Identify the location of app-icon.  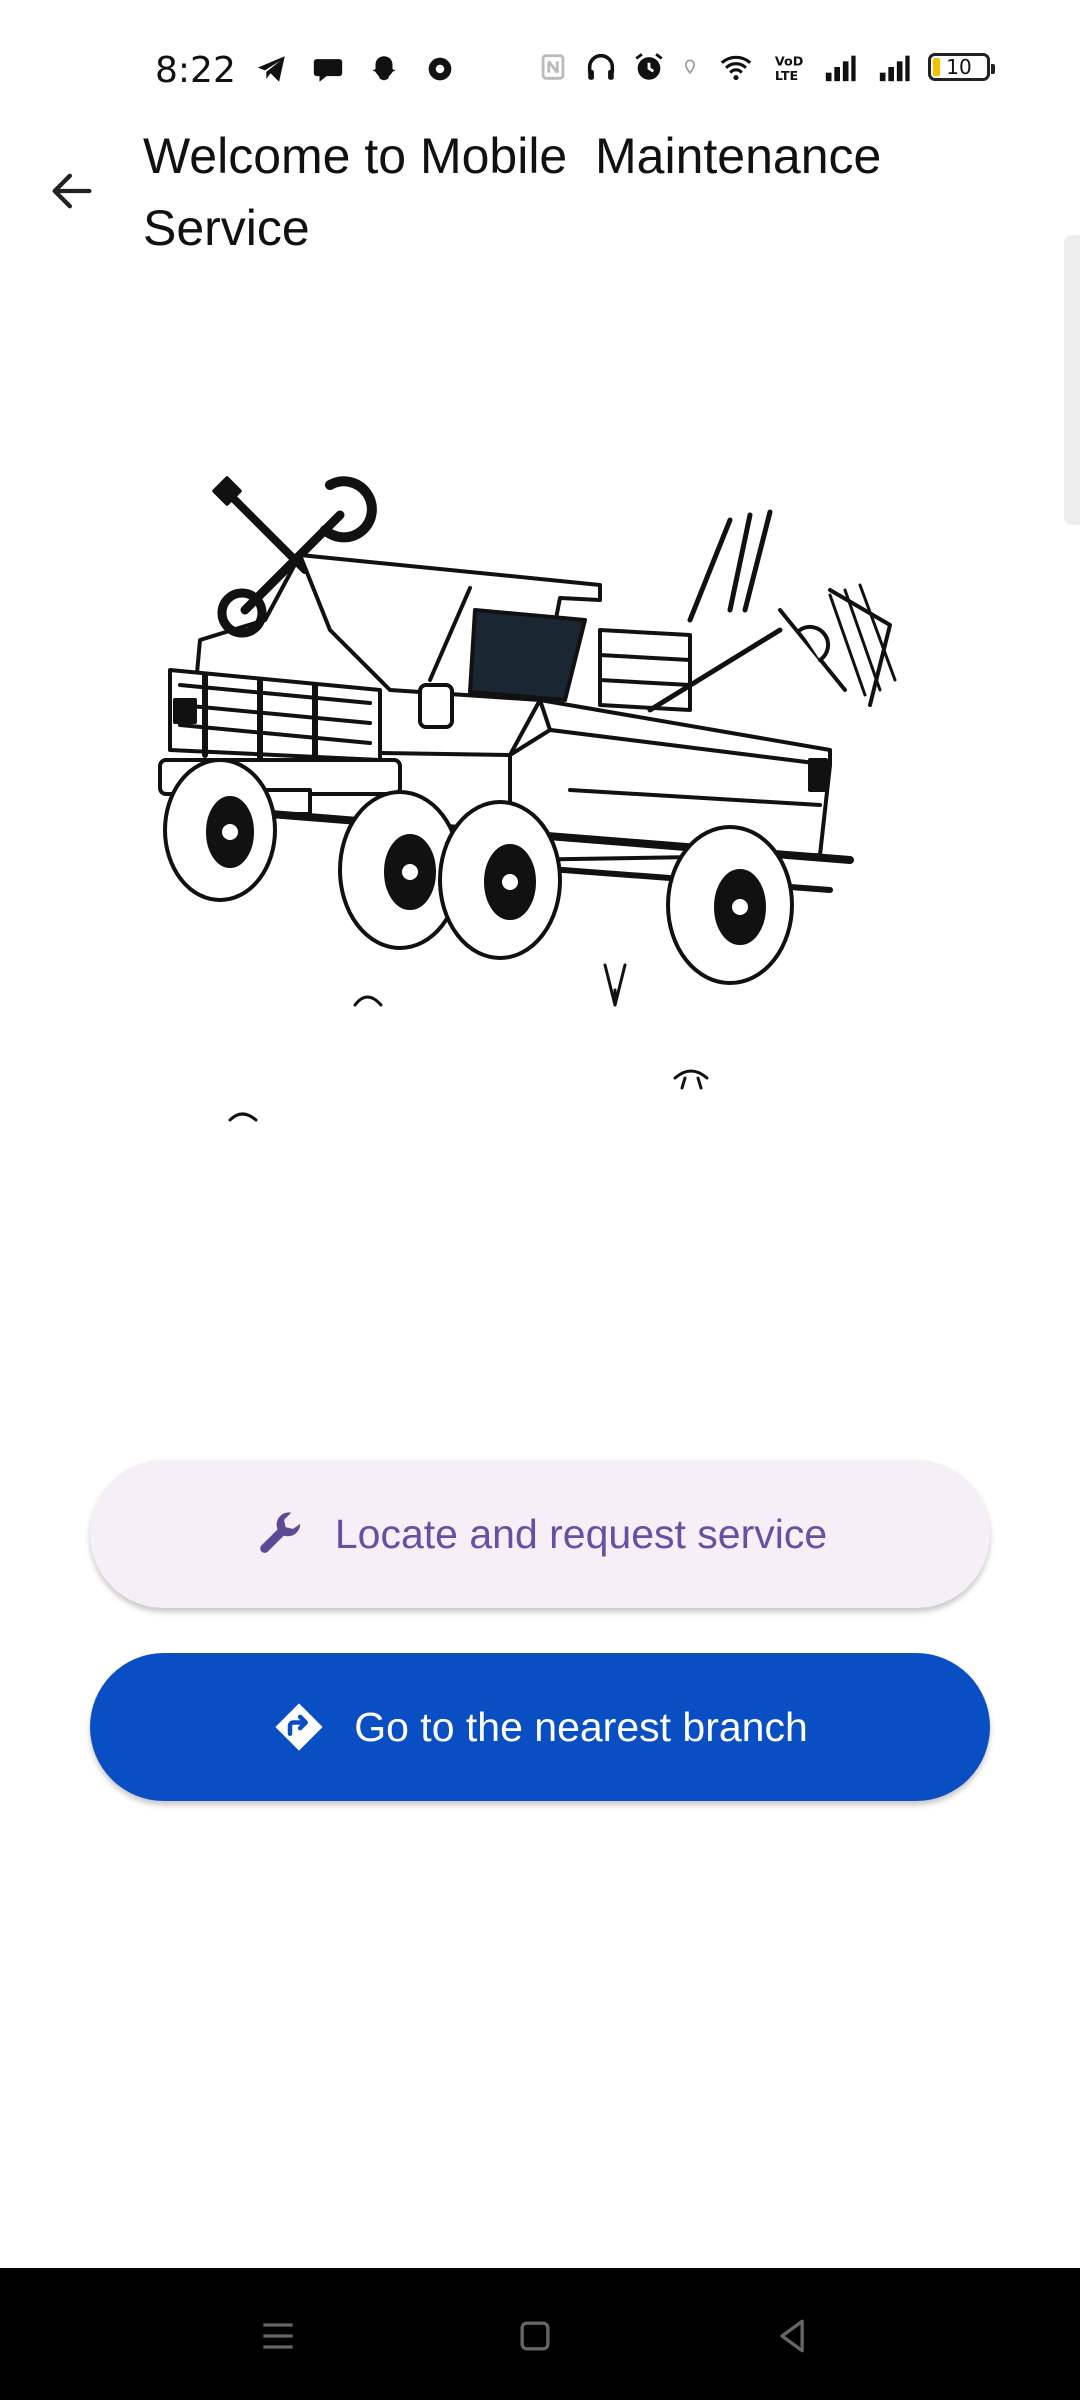
(440, 69).